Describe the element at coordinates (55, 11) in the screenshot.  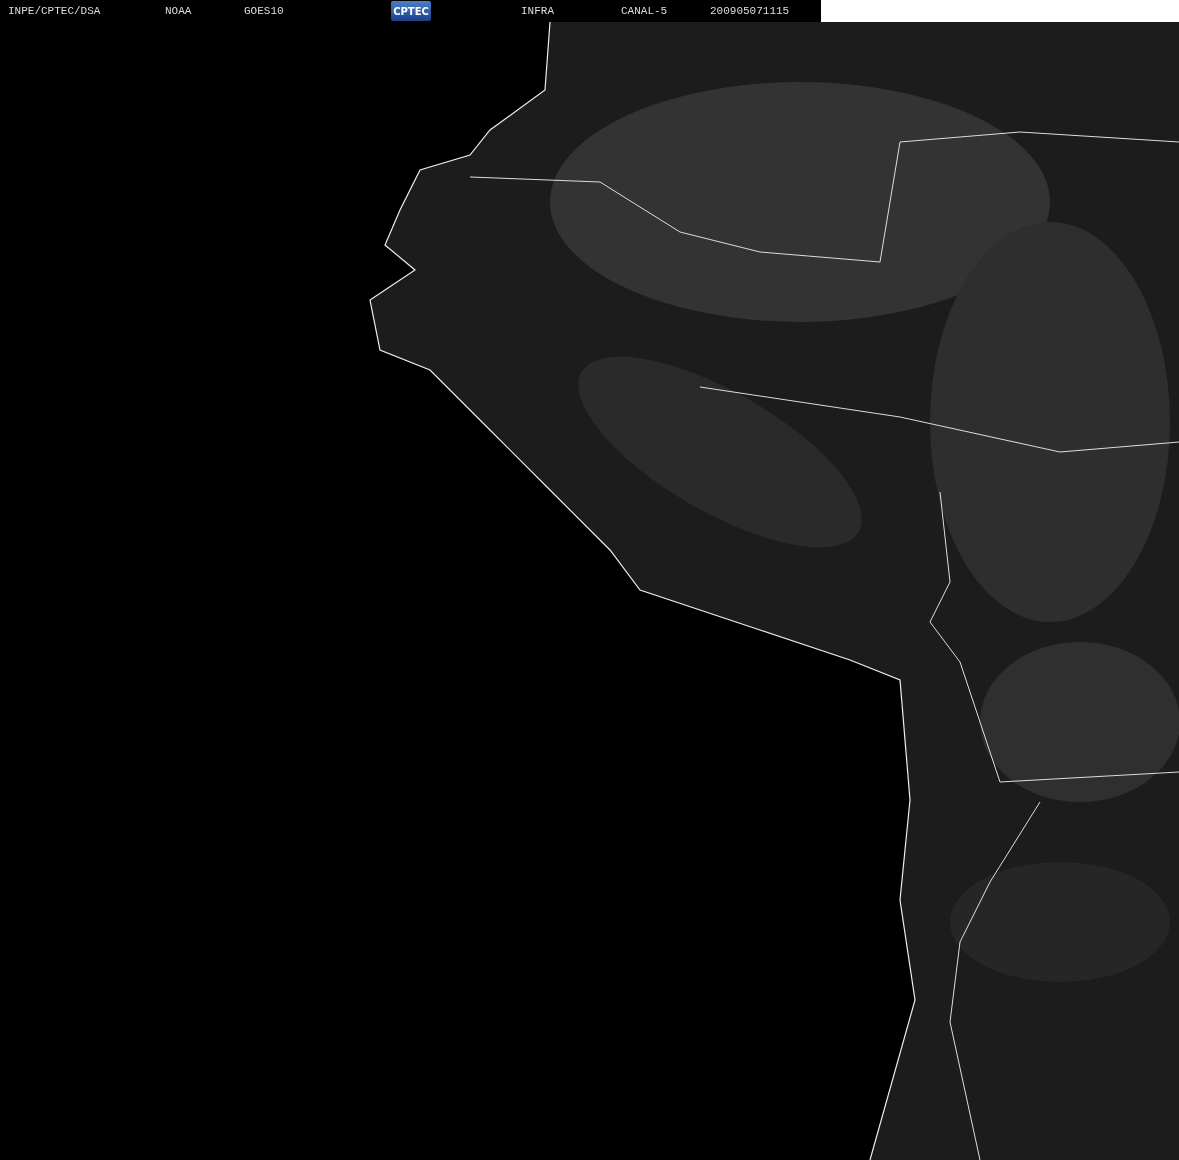
I see `header-label: INPE/CPTEC/DSA` at that location.